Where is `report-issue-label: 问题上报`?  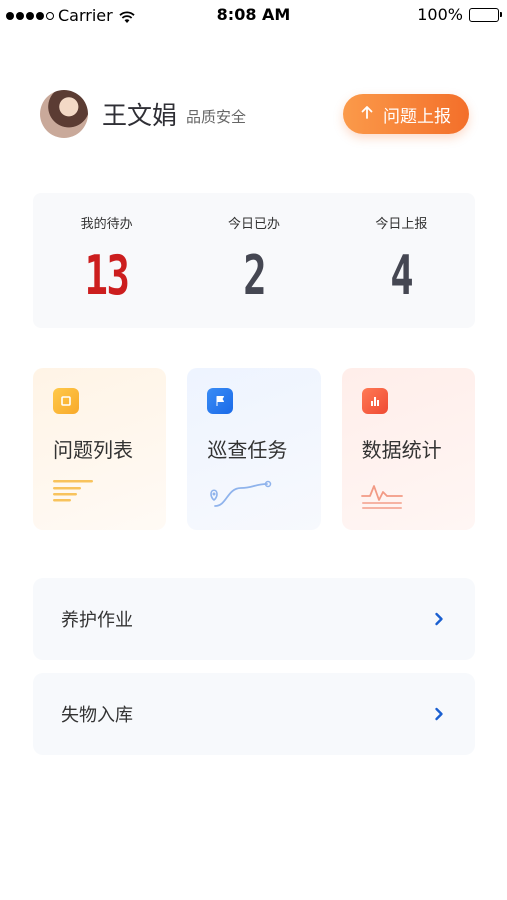 report-issue-label: 问题上报 is located at coordinates (417, 116).